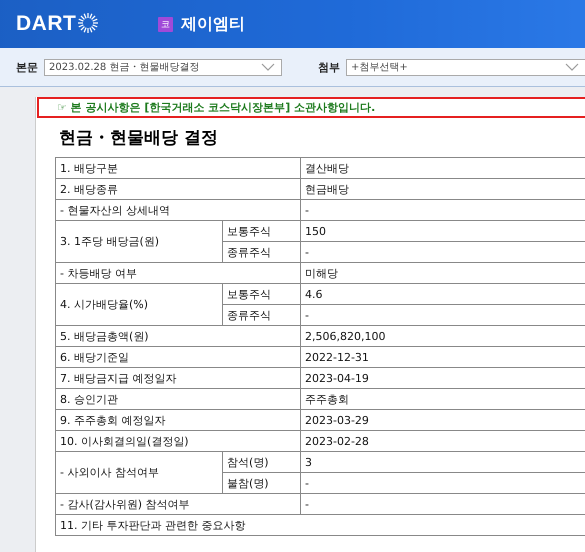 The image size is (585, 552). I want to click on document-select: 2023.02.28 현금・현물배당결정, so click(163, 67).